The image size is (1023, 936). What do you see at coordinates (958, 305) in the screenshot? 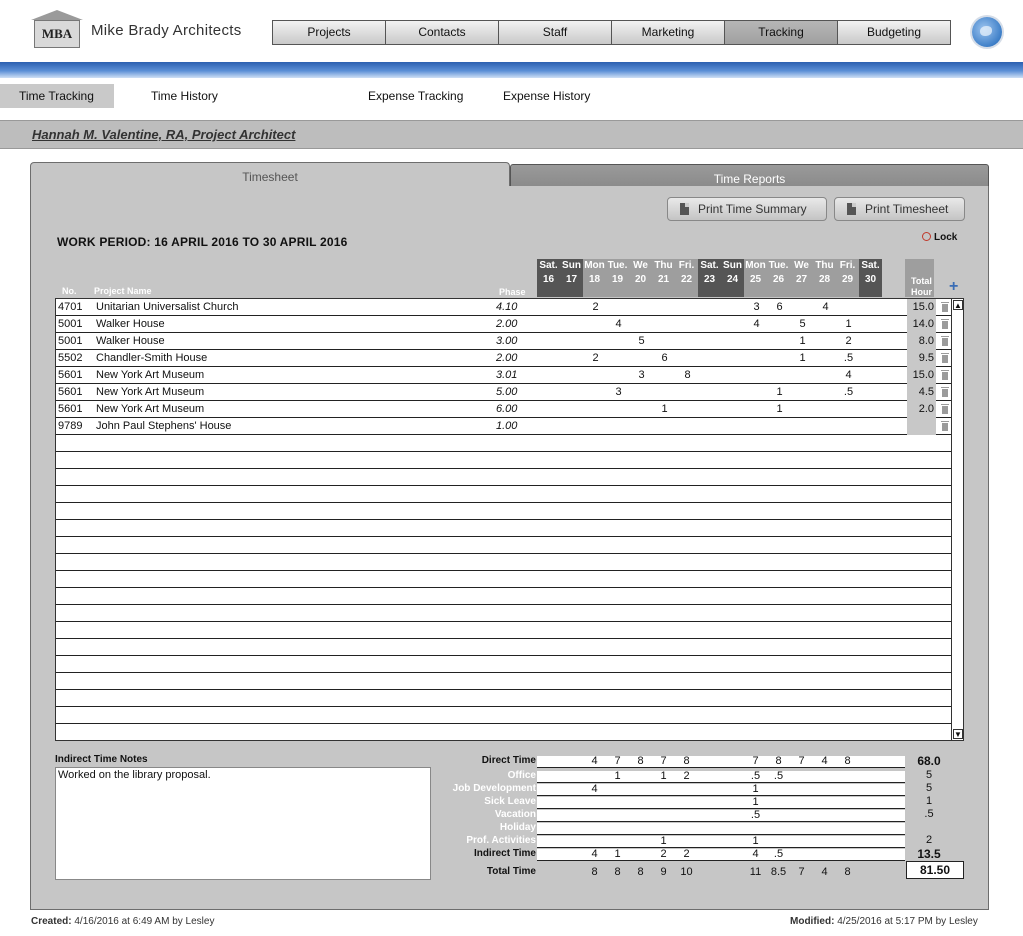
I see `scroll-up-icon: ▲` at bounding box center [958, 305].